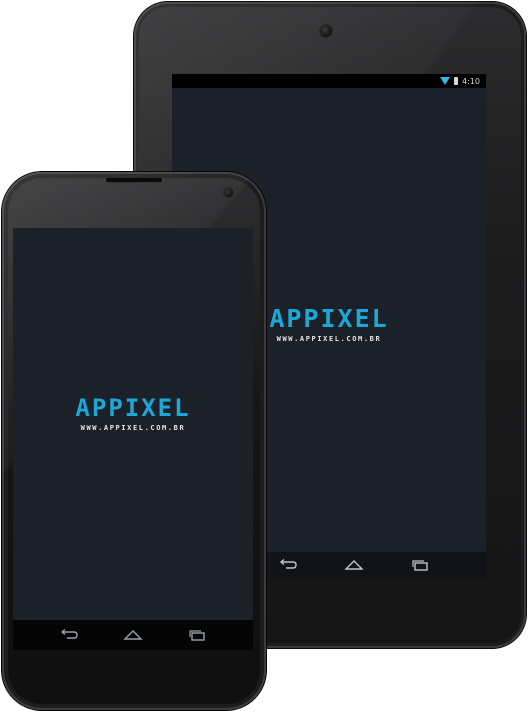 The image size is (528, 718). I want to click on splash-logo: APPIXEL WWW.APPIXEL.COM.BR, so click(133, 414).